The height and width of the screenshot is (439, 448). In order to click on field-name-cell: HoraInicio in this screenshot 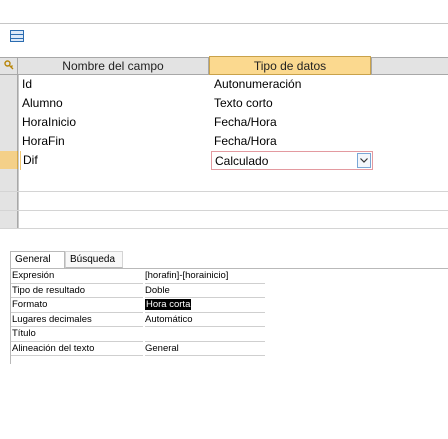, I will do `click(114, 122)`.